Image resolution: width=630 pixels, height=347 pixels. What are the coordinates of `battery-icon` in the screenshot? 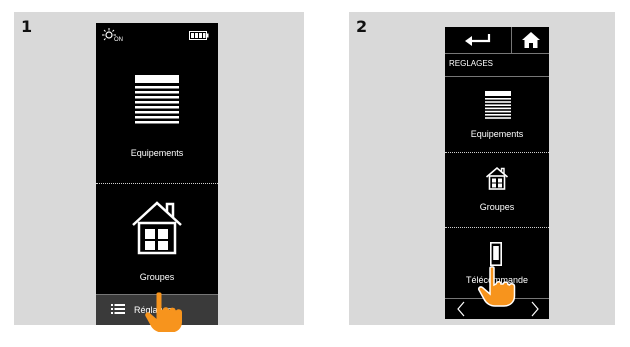 It's located at (199, 35).